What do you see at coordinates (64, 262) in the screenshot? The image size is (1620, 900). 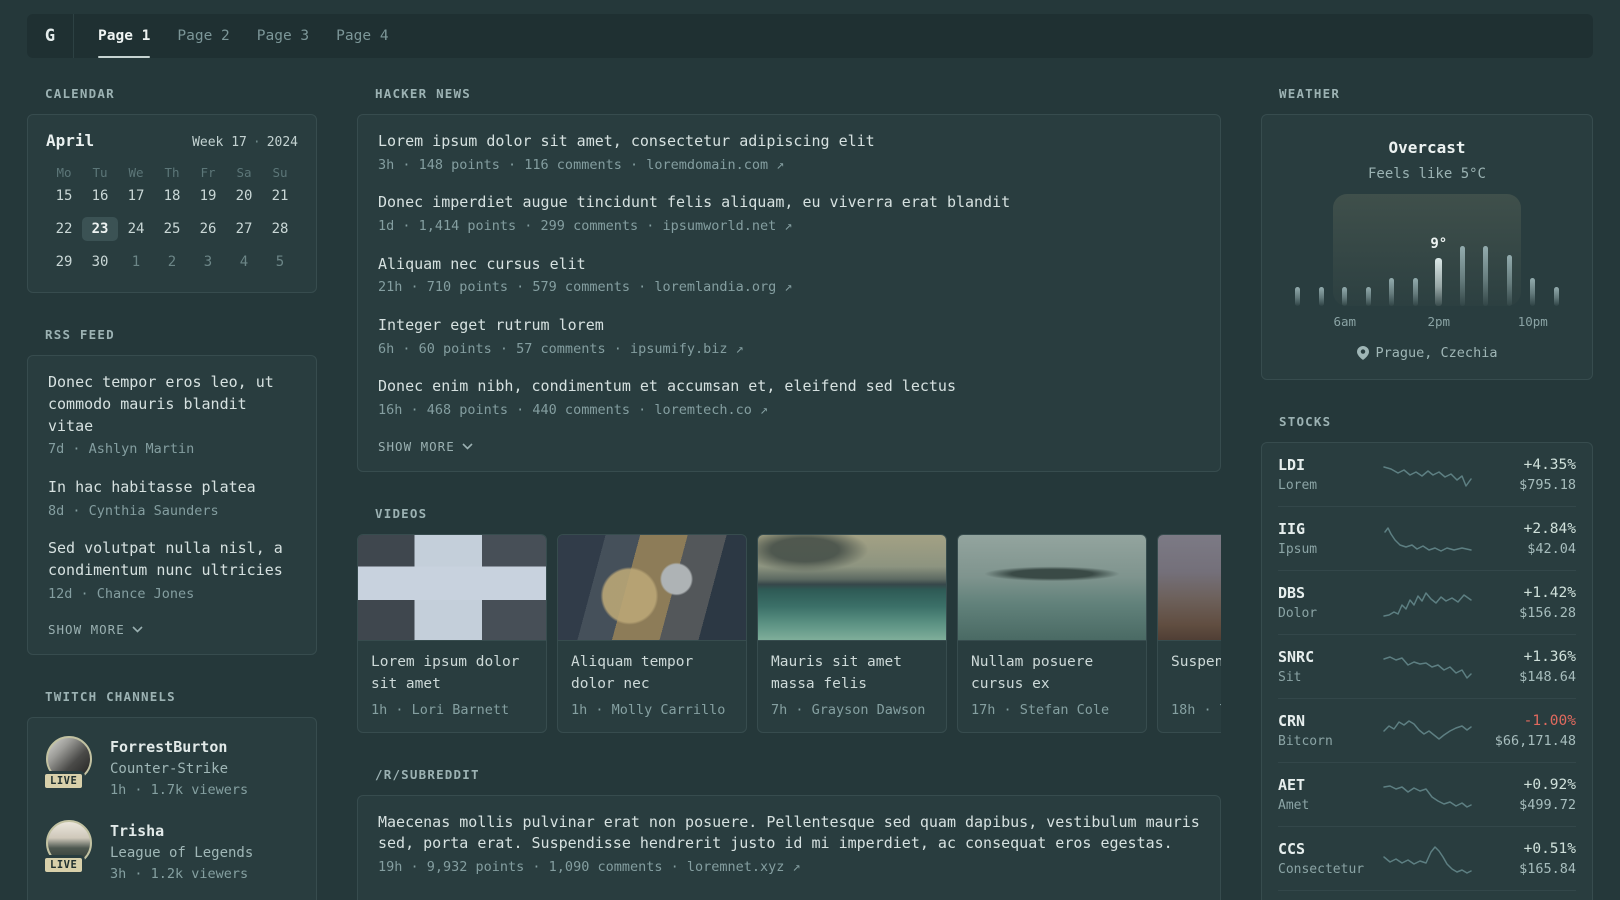 I see `calendar-day: 29` at bounding box center [64, 262].